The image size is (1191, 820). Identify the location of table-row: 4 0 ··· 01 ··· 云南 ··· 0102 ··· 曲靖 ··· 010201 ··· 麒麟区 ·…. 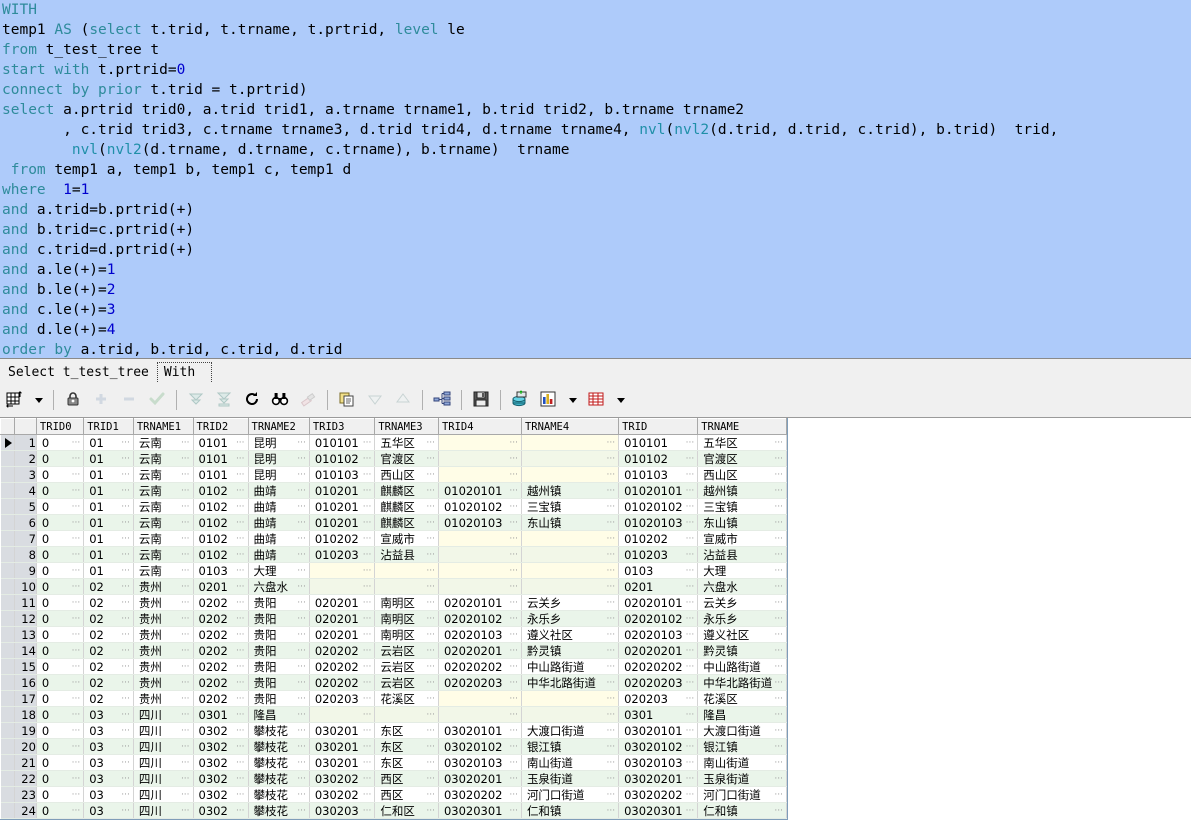
(393, 490).